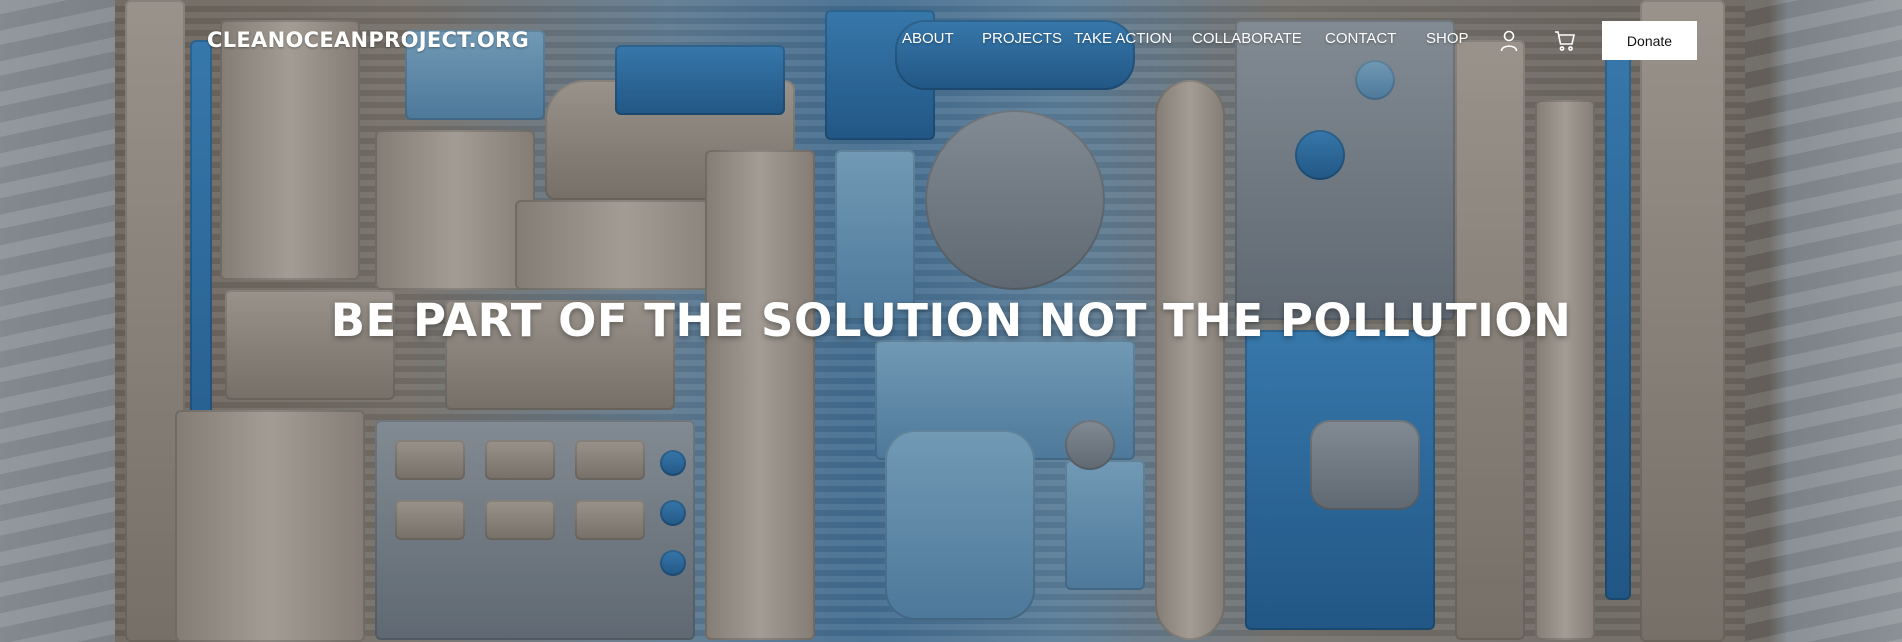 This screenshot has height=642, width=1902. What do you see at coordinates (1123, 38) in the screenshot?
I see `nav-take-action: TAKE ACTION` at bounding box center [1123, 38].